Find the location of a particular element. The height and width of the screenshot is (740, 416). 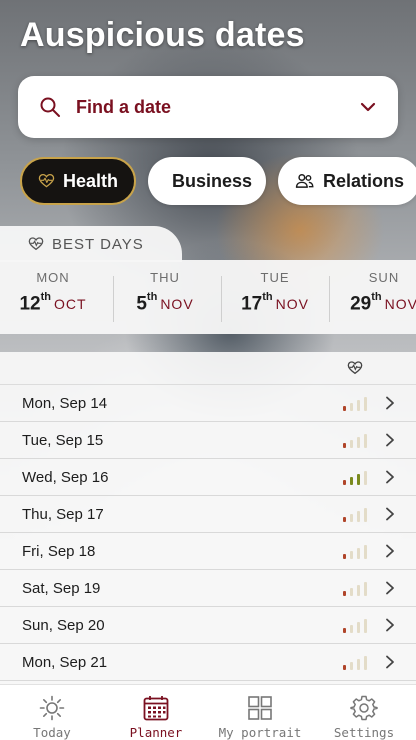

date-row-label: Sun, Sep 20 is located at coordinates (63, 625).